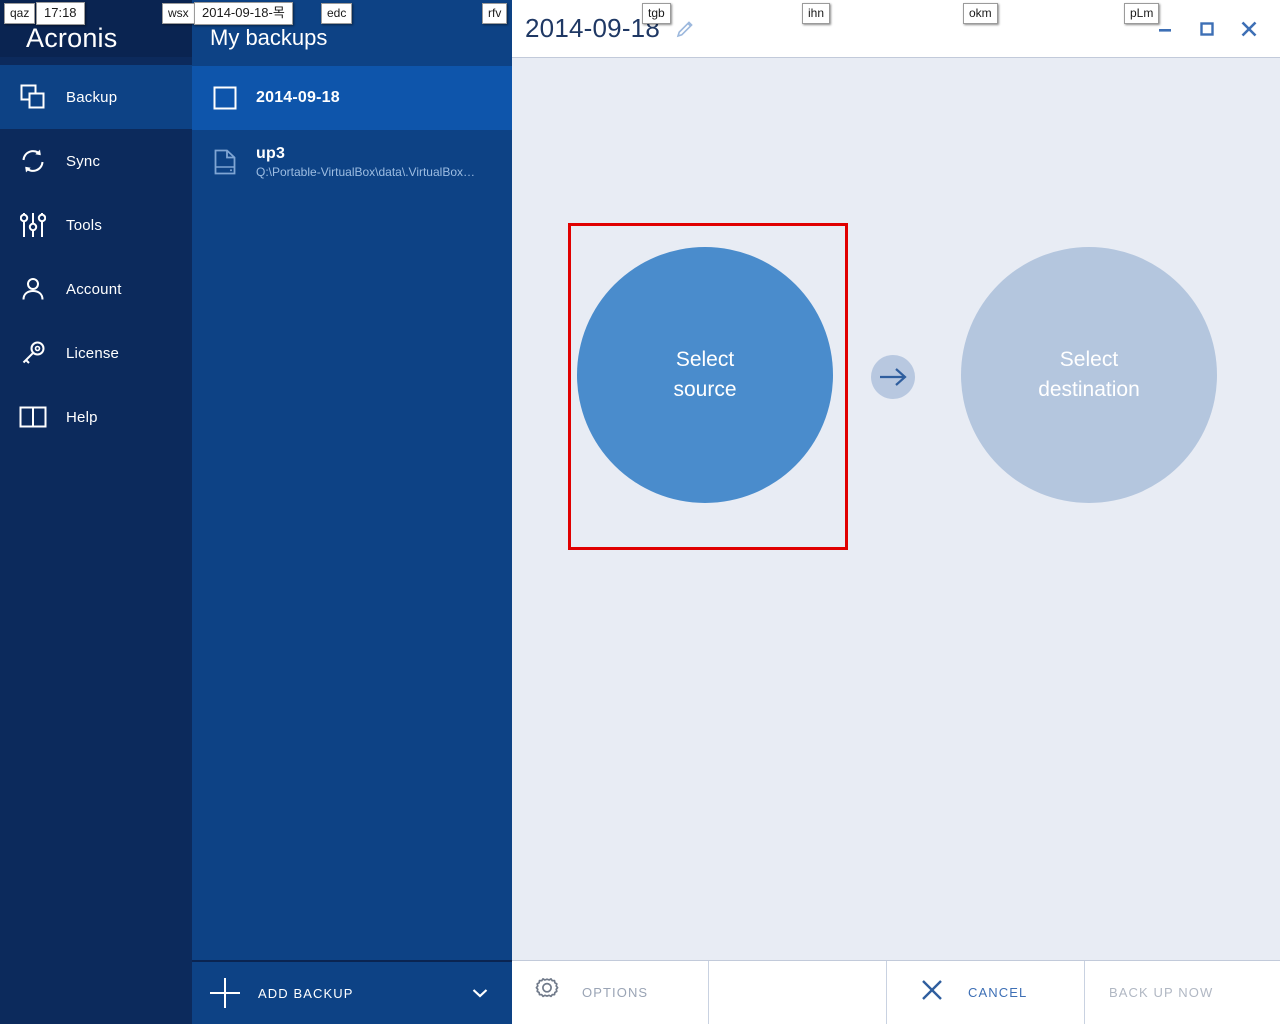  I want to click on overlay-tag: wsx, so click(178, 13).